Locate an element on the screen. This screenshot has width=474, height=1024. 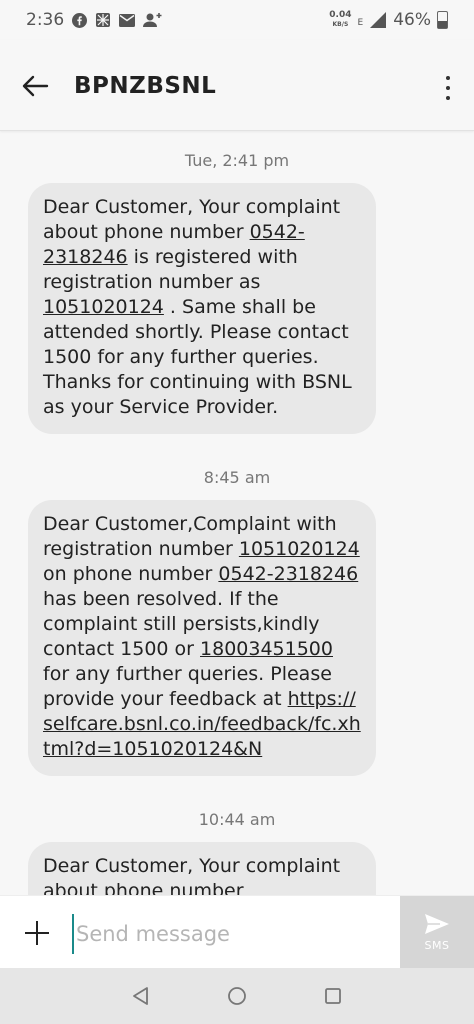
mail-icon is located at coordinates (127, 20).